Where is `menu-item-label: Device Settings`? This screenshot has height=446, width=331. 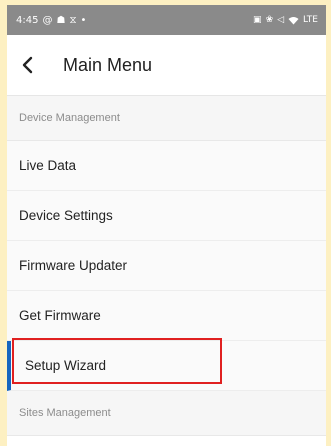 menu-item-label: Device Settings is located at coordinates (66, 215).